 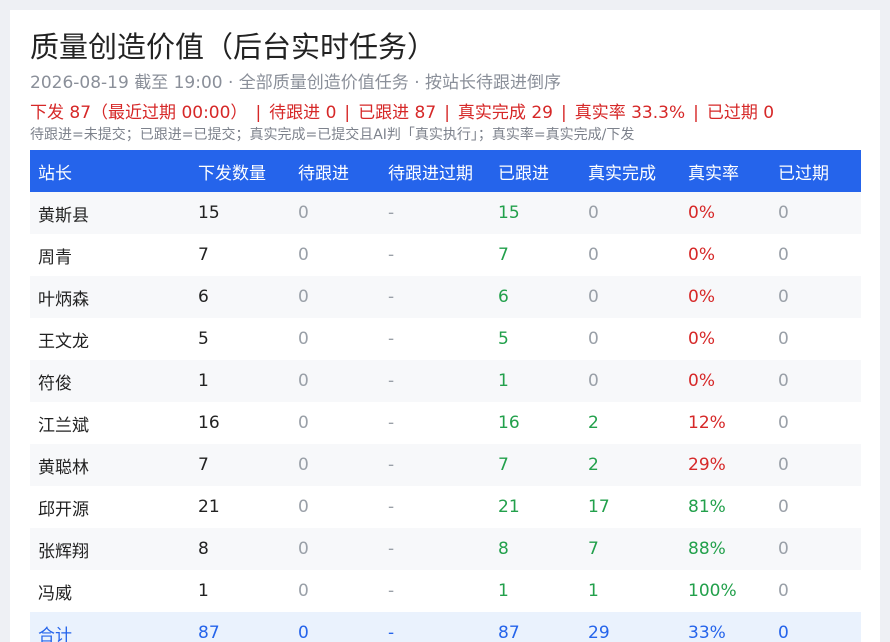 What do you see at coordinates (335, 171) in the screenshot?
I see `col-header-pending: 待跟进` at bounding box center [335, 171].